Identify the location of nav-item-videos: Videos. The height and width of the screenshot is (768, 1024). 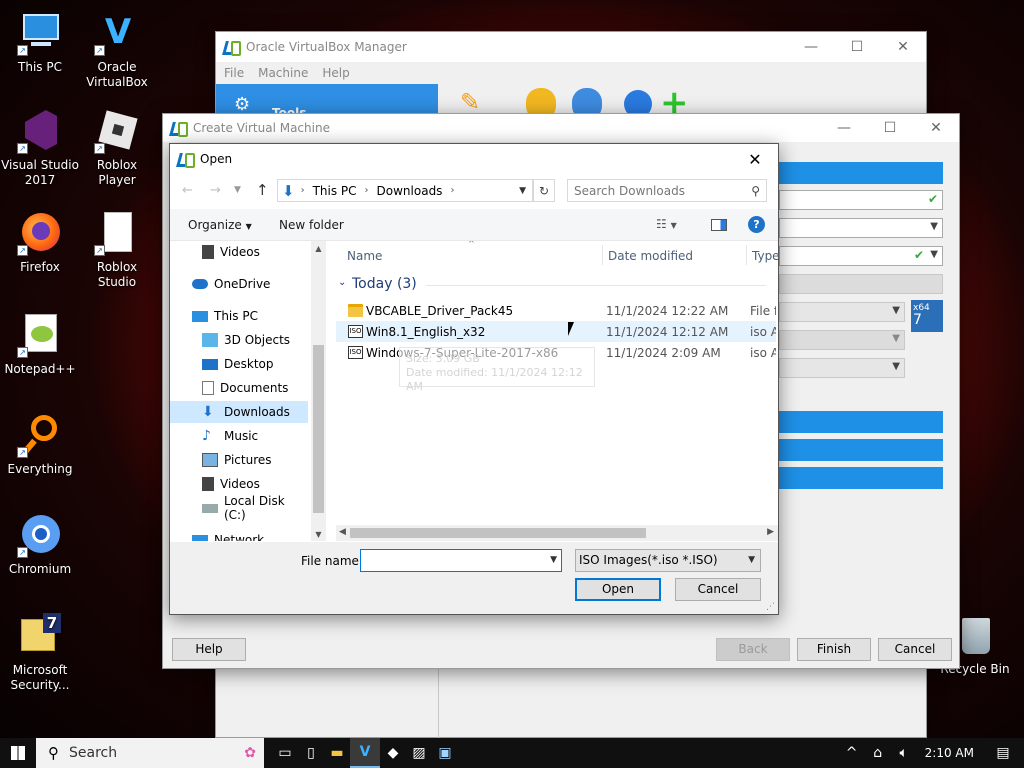
(240, 484).